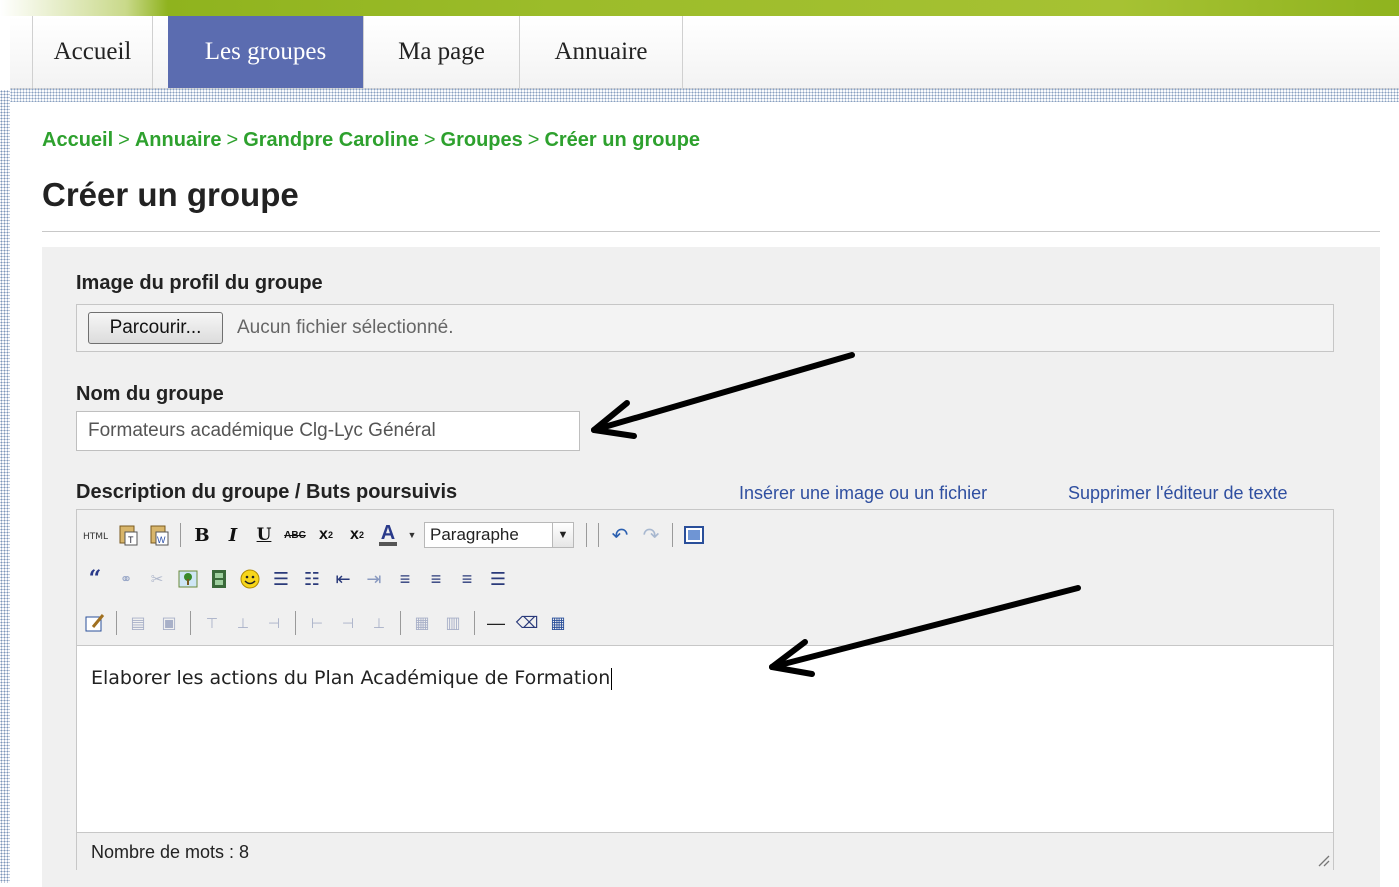  Describe the element at coordinates (704, 95) in the screenshot. I see `nav-divider` at that location.